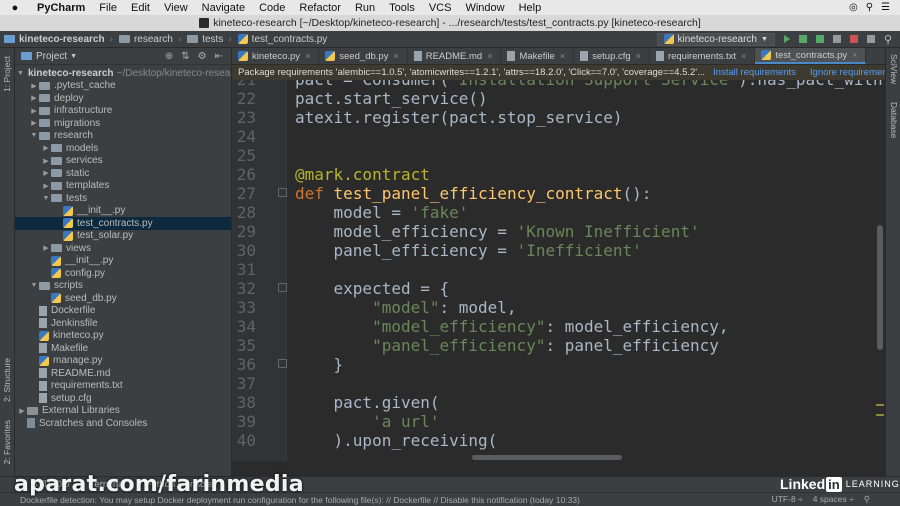  Describe the element at coordinates (558, 307) in the screenshot. I see `code-line: 33 "model": model,` at that location.